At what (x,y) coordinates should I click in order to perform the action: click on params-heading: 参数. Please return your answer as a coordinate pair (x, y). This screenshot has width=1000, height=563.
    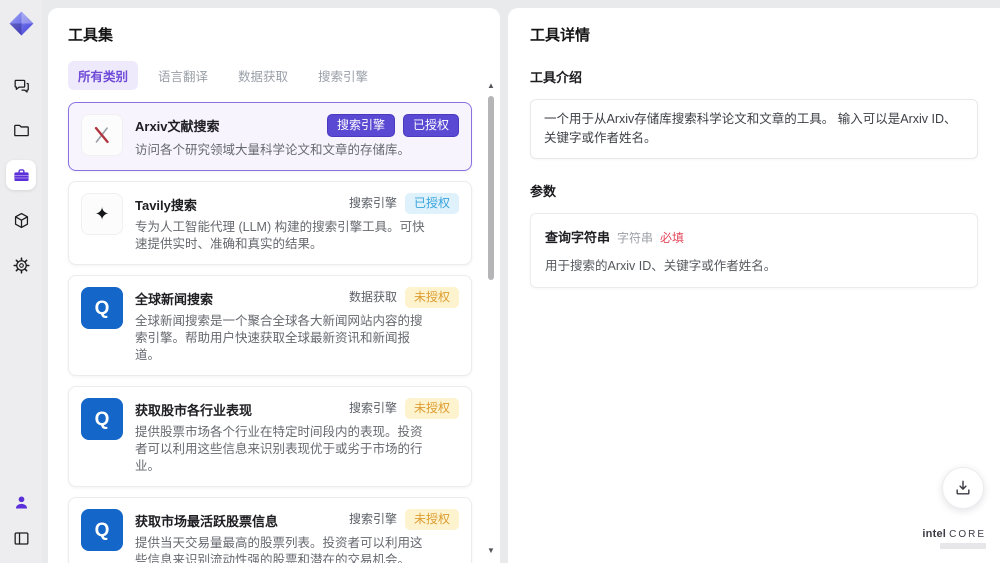
    Looking at the image, I should click on (543, 191).